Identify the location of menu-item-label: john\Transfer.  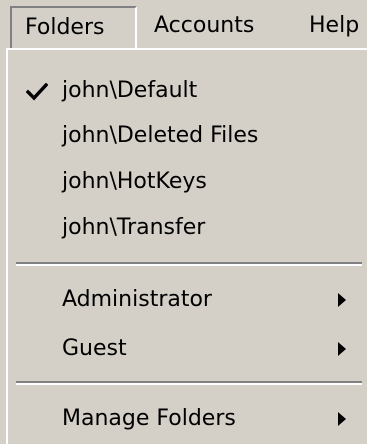
(134, 227).